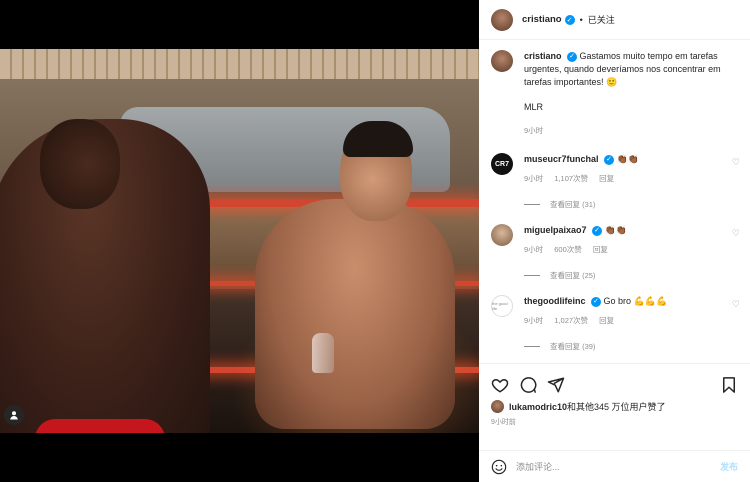  I want to click on post-comment-button: 发布, so click(729, 466).